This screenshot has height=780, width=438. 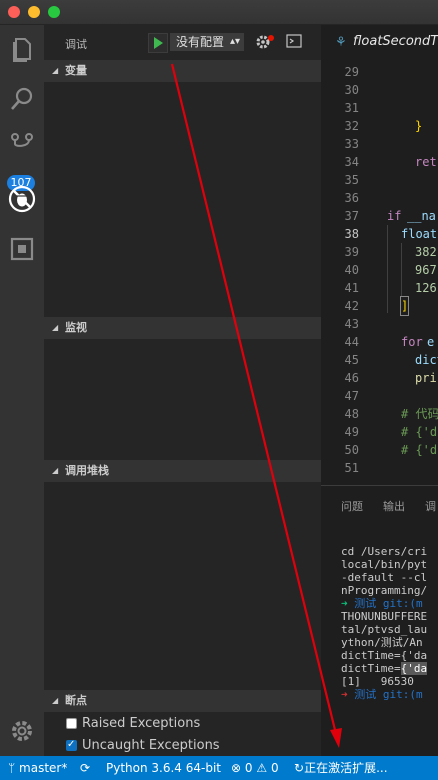 What do you see at coordinates (379, 503) in the screenshot?
I see `panel-tabs: 问题 输出 调` at bounding box center [379, 503].